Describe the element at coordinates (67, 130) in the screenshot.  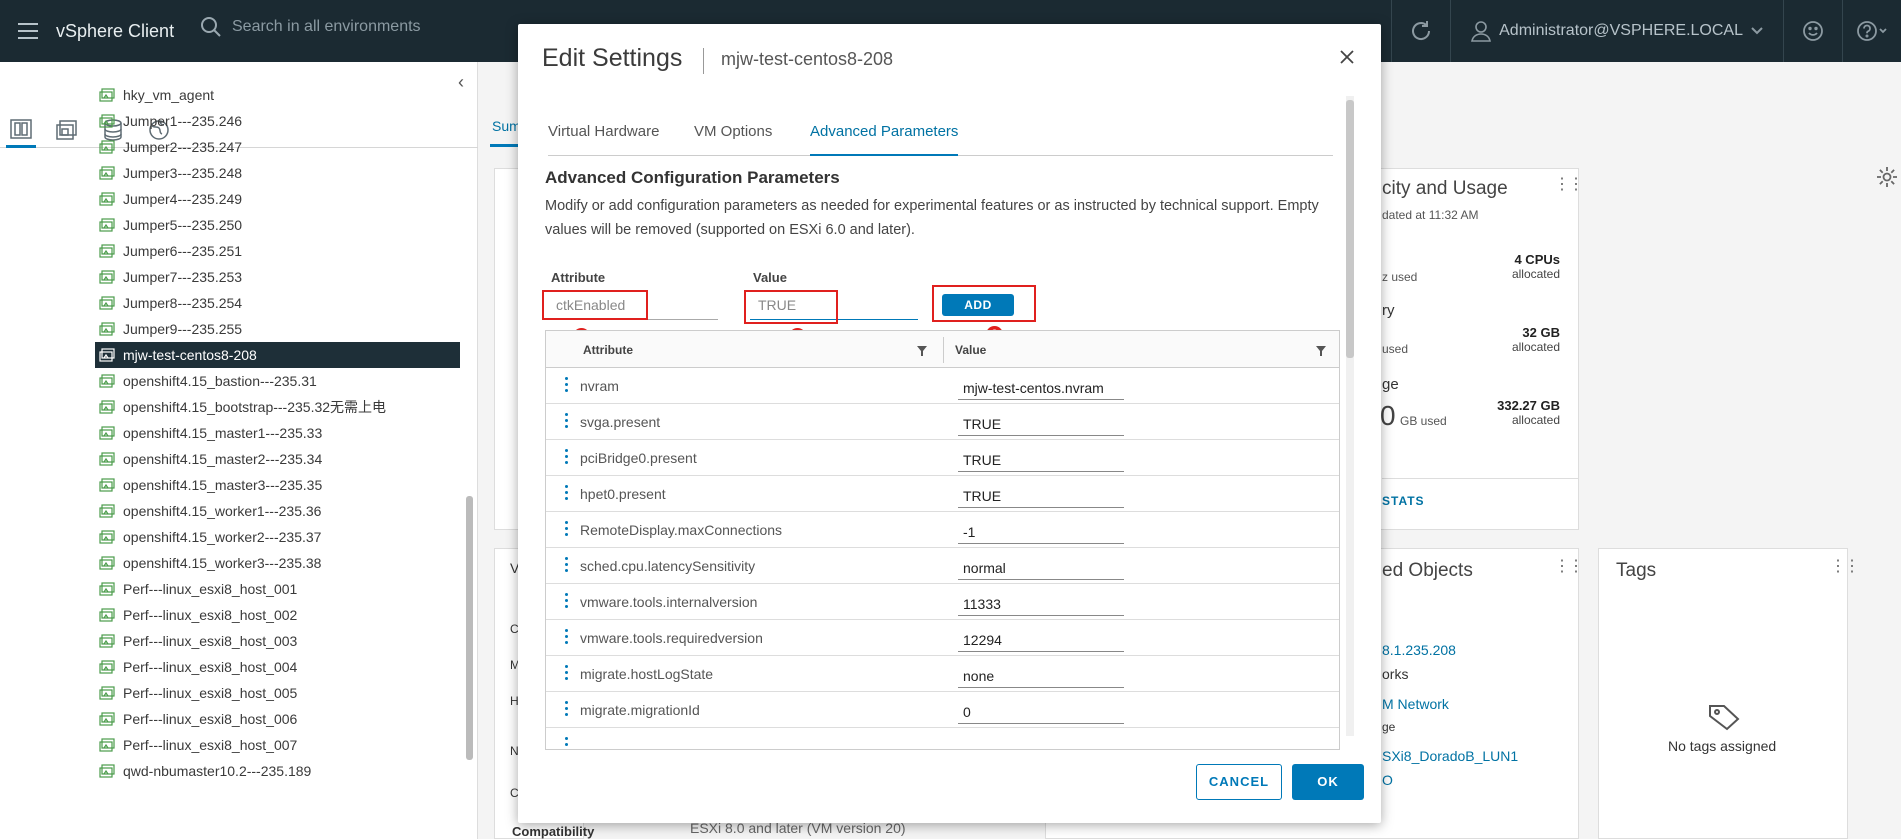
I see `vms-templates-tab-icon` at that location.